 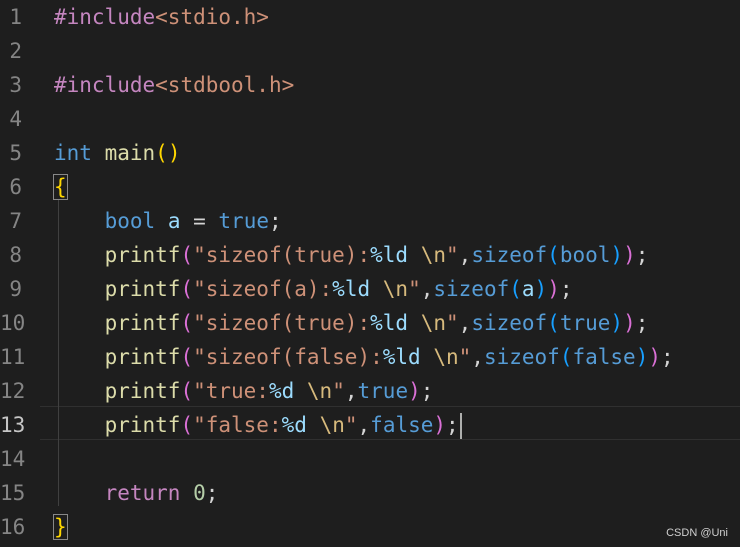 I want to click on code-token: {, so click(x=60, y=187).